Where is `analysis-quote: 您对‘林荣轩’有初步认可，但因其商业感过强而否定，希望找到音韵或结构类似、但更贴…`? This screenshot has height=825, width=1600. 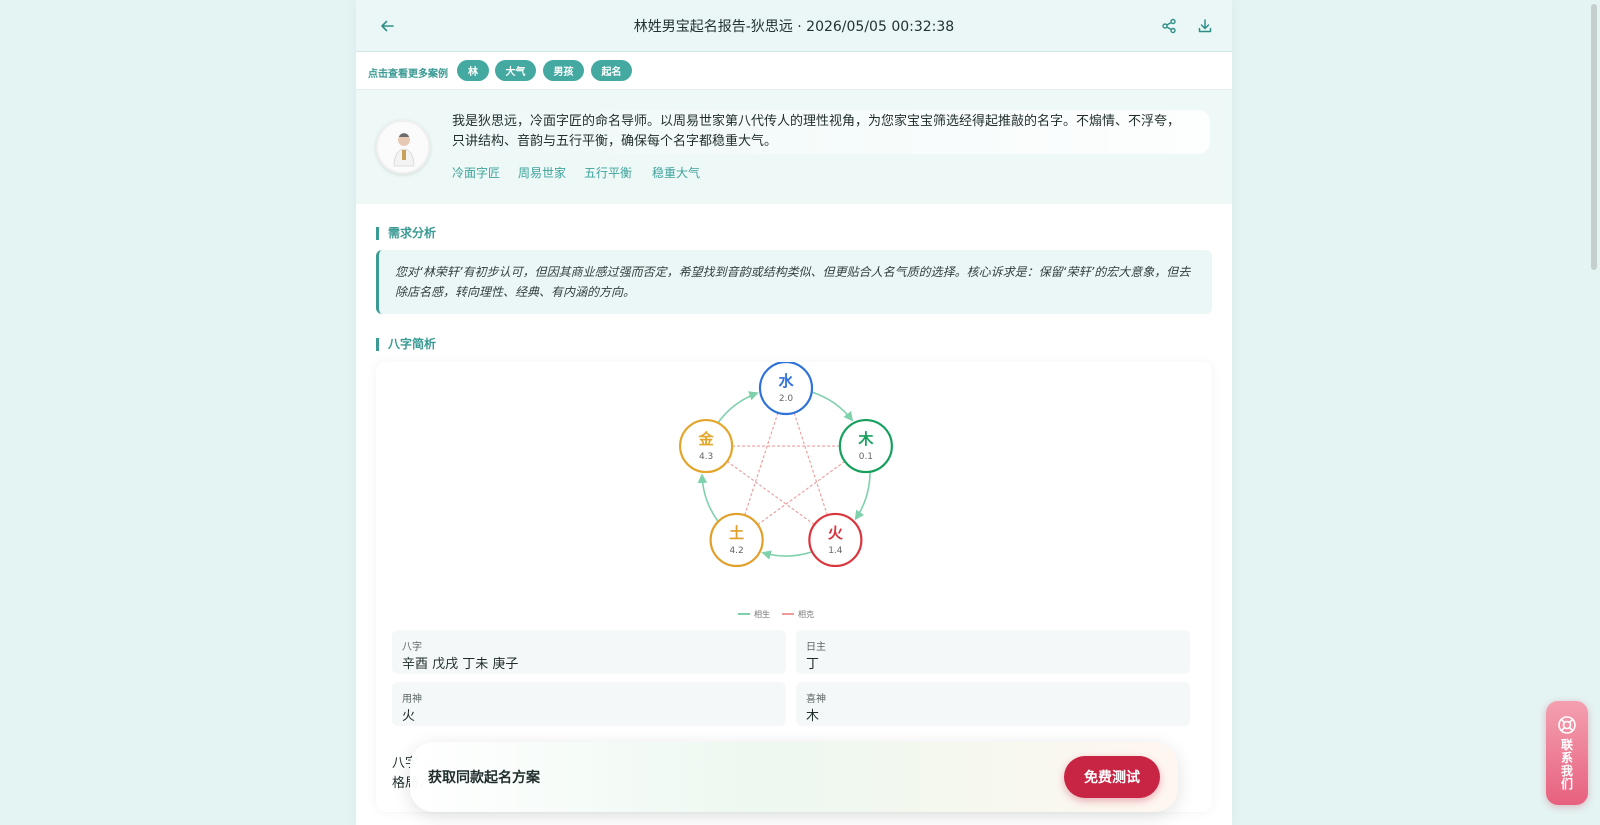 analysis-quote: 您对‘林荣轩’有初步认可，但因其商业感过强而否定，希望找到音韵或结构类似、但更贴… is located at coordinates (794, 282).